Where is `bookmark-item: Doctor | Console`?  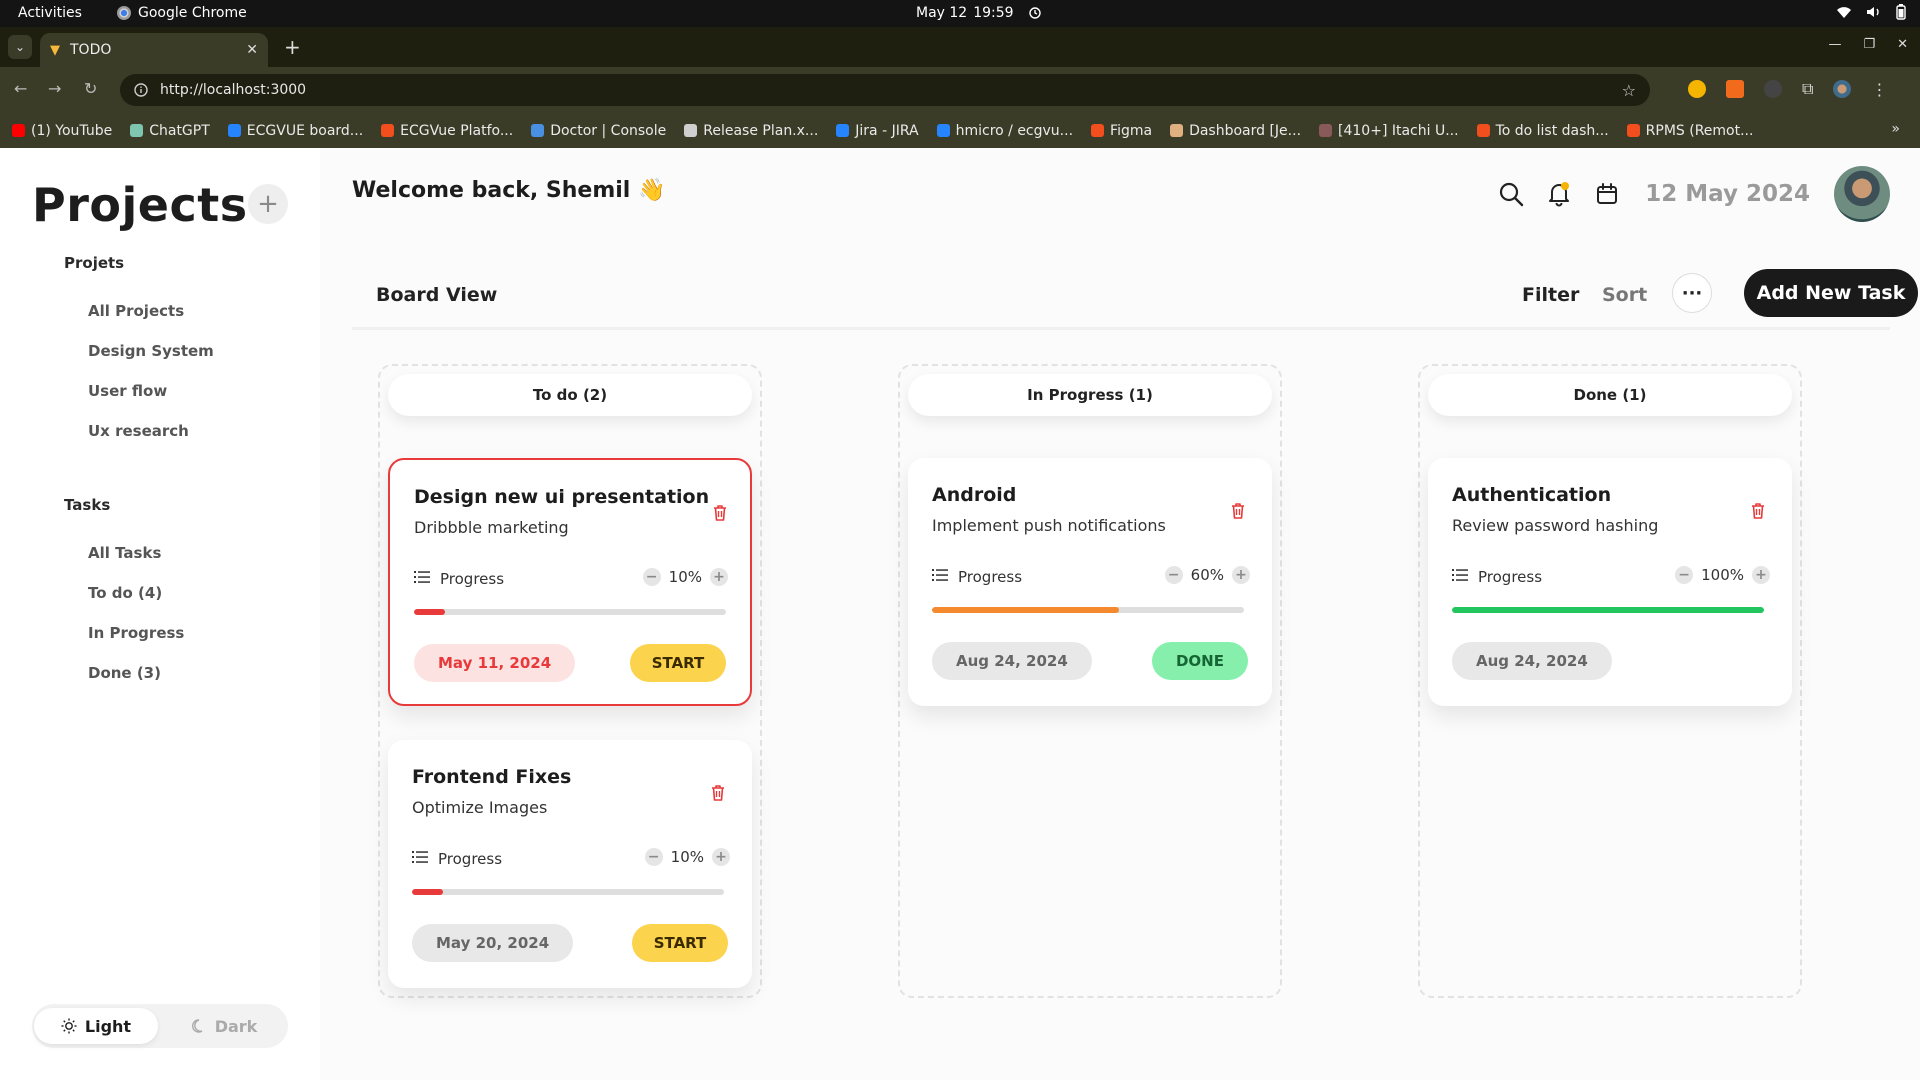 bookmark-item: Doctor | Console is located at coordinates (598, 131).